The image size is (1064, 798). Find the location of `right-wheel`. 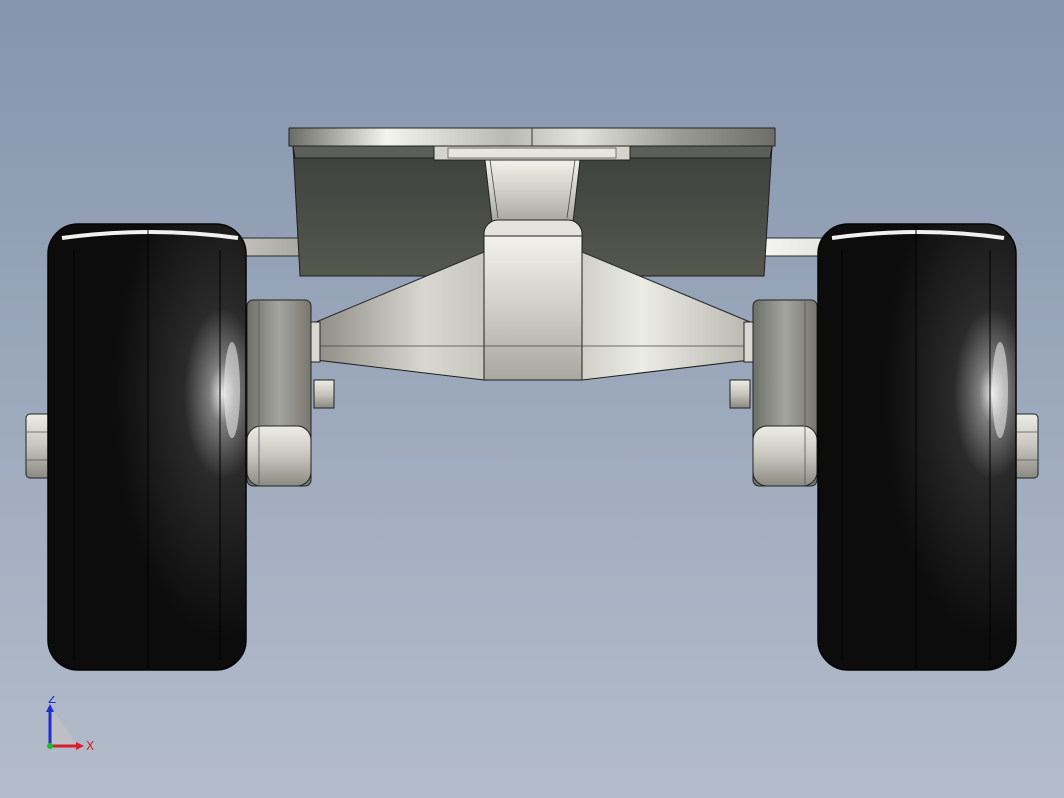

right-wheel is located at coordinates (917, 447).